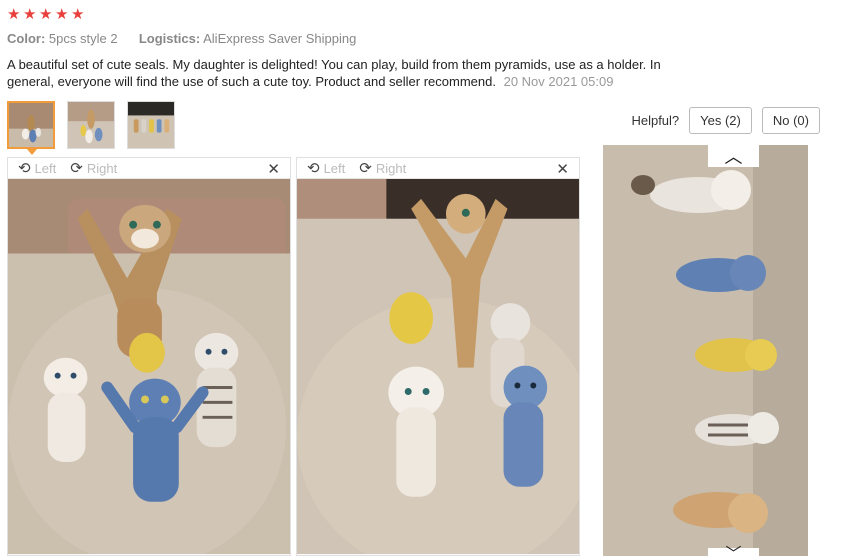  Describe the element at coordinates (733, 156) in the screenshot. I see `chevron-up-icon: ︿` at that location.